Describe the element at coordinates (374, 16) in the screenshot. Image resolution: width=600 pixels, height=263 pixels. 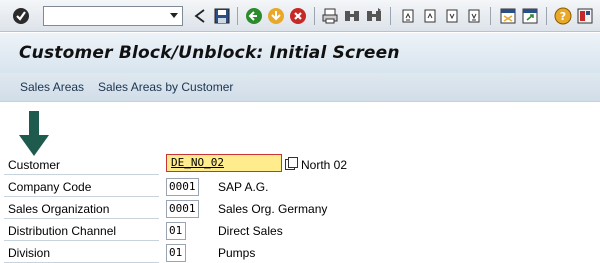
I see `find-next-icon` at that location.